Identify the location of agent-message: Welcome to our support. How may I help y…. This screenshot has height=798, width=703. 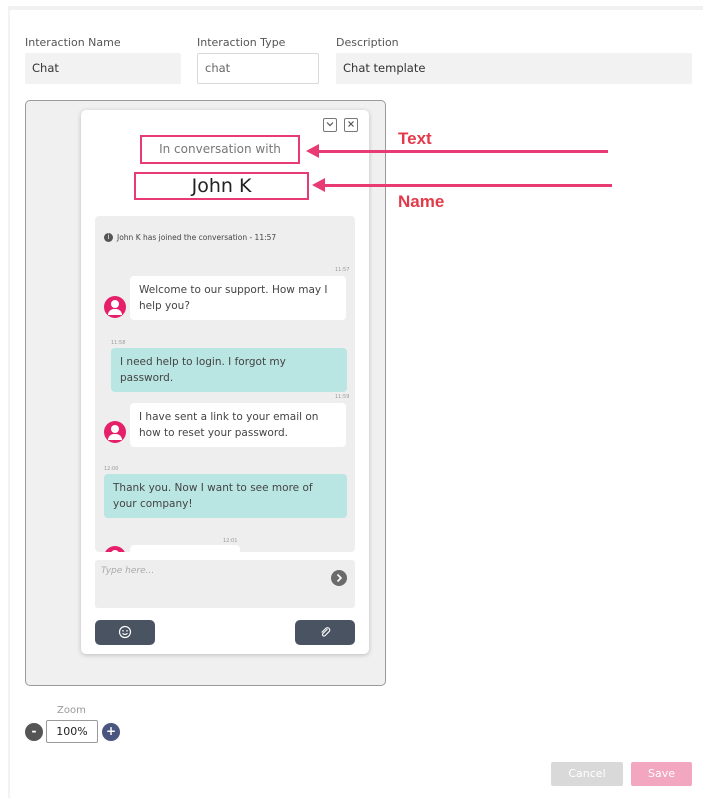
(238, 298).